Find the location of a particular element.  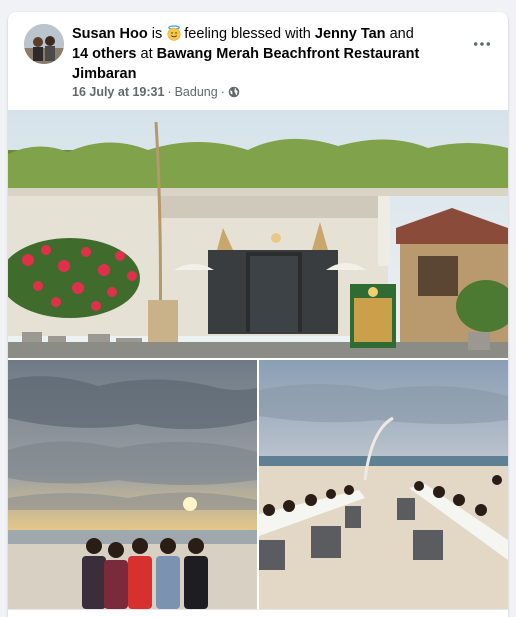

tagged-person: Jenny Tan is located at coordinates (350, 34).